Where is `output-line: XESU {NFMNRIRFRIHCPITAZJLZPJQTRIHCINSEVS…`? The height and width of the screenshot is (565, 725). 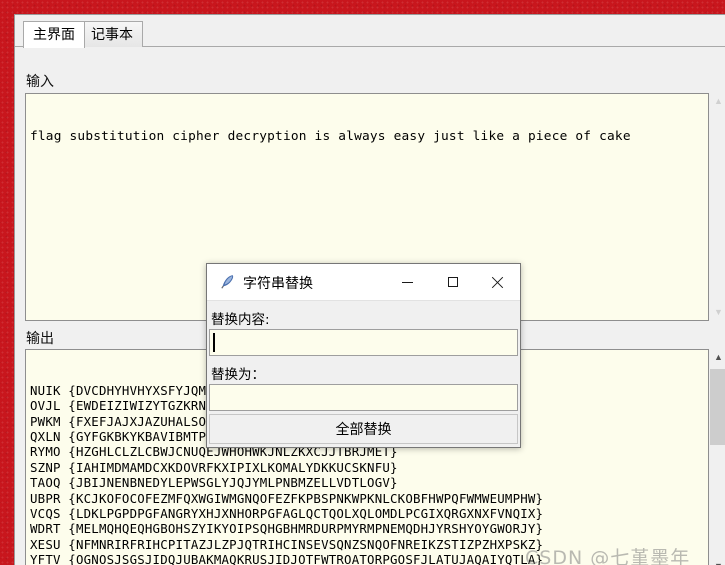 output-line: XESU {NFMNRIRFRIHCPITAZJLZPJQTRIHCINSEVS… is located at coordinates (287, 544).